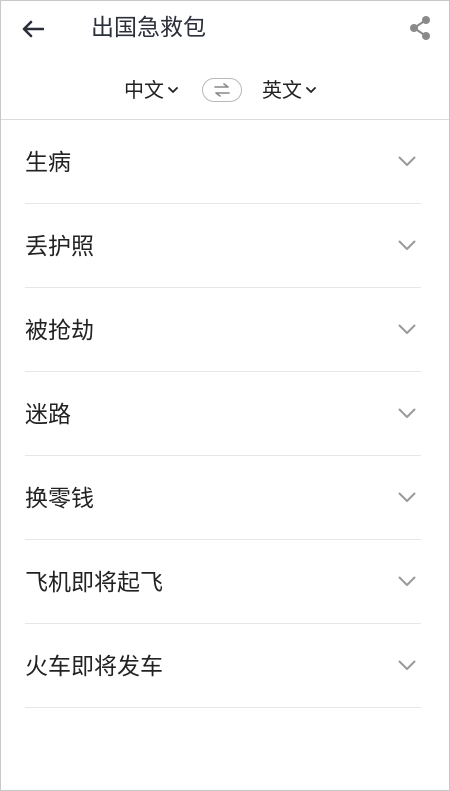 This screenshot has height=791, width=450. I want to click on category-label: 迷路, so click(48, 415).